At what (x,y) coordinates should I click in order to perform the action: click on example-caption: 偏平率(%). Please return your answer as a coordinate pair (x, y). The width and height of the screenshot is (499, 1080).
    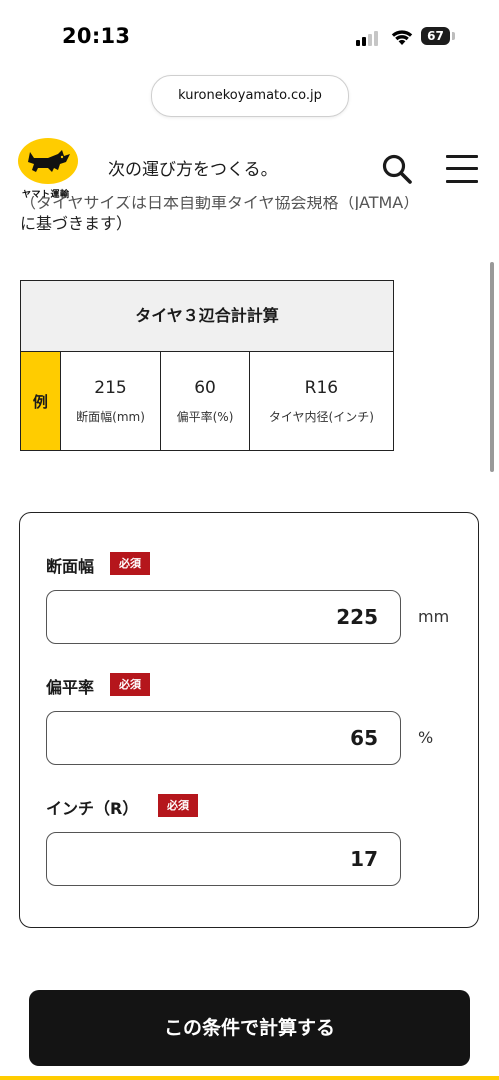
    Looking at the image, I should click on (205, 416).